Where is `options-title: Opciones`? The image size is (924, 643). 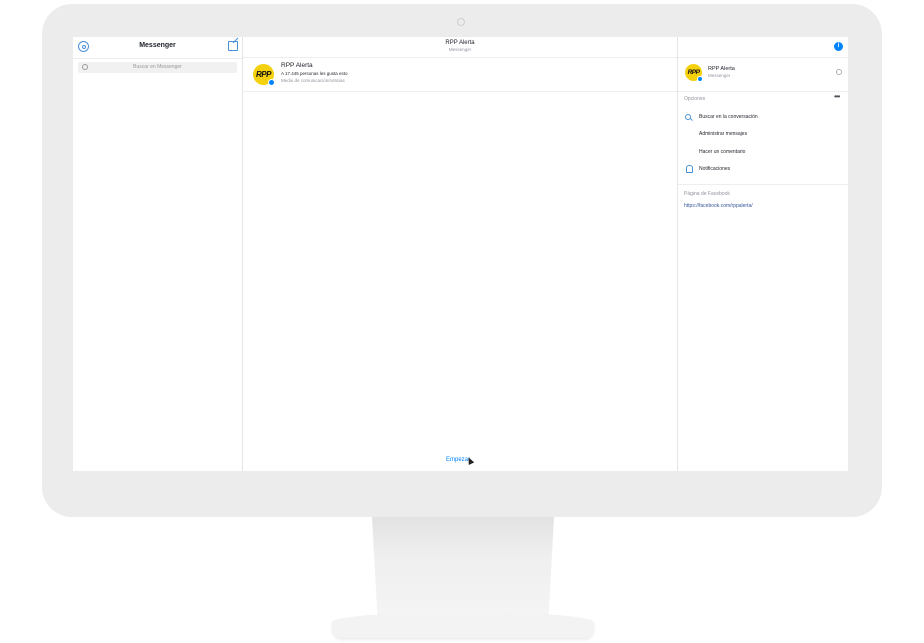
options-title: Opciones is located at coordinates (695, 99).